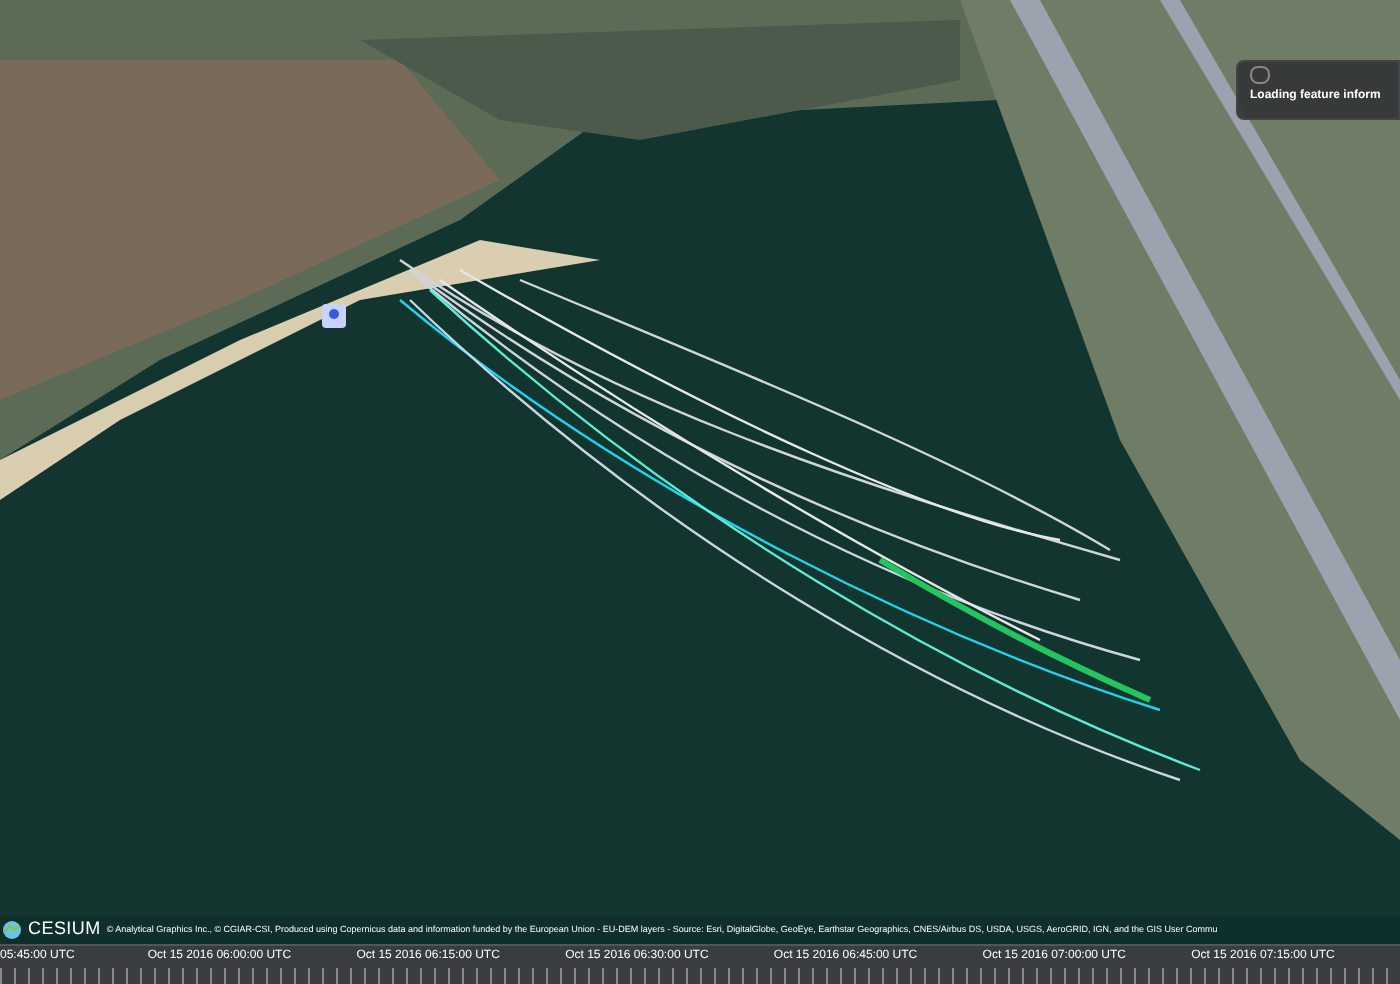 The height and width of the screenshot is (984, 1400). What do you see at coordinates (64, 929) in the screenshot?
I see `cesium-logo-text: CESIUM` at bounding box center [64, 929].